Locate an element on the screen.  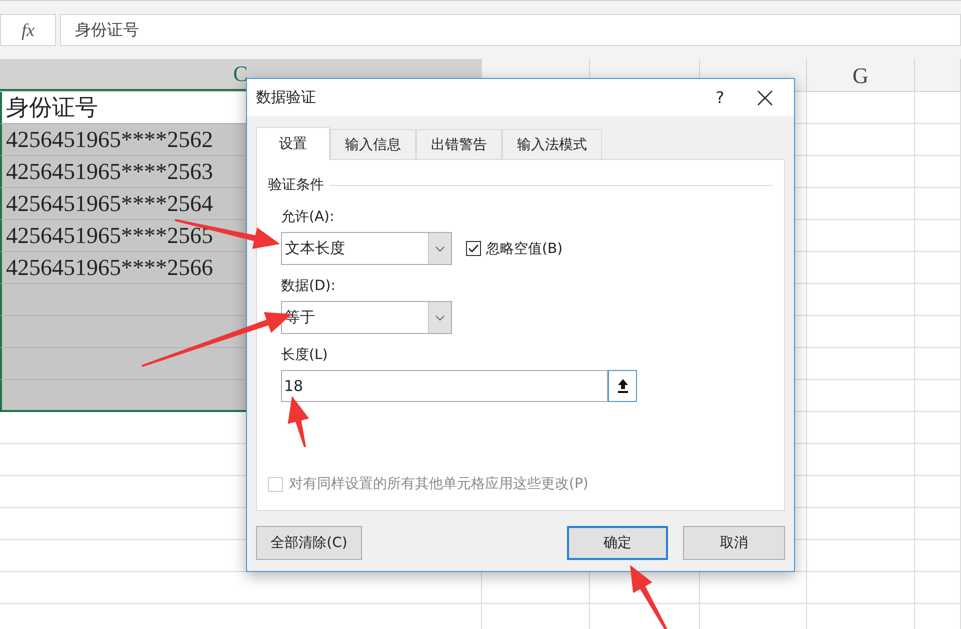
cancel-button: 取消 is located at coordinates (734, 543).